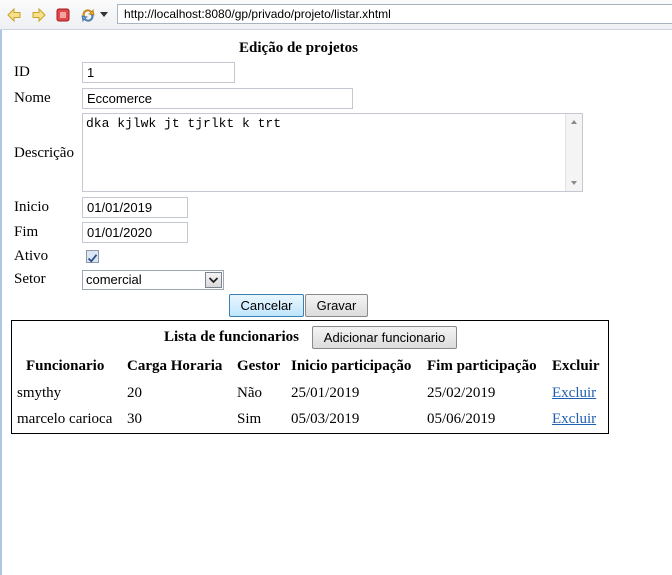 Image resolution: width=672 pixels, height=575 pixels. Describe the element at coordinates (184, 123) in the screenshot. I see `descricao-text: dka kjlwk jt tjrlkt k trt` at that location.